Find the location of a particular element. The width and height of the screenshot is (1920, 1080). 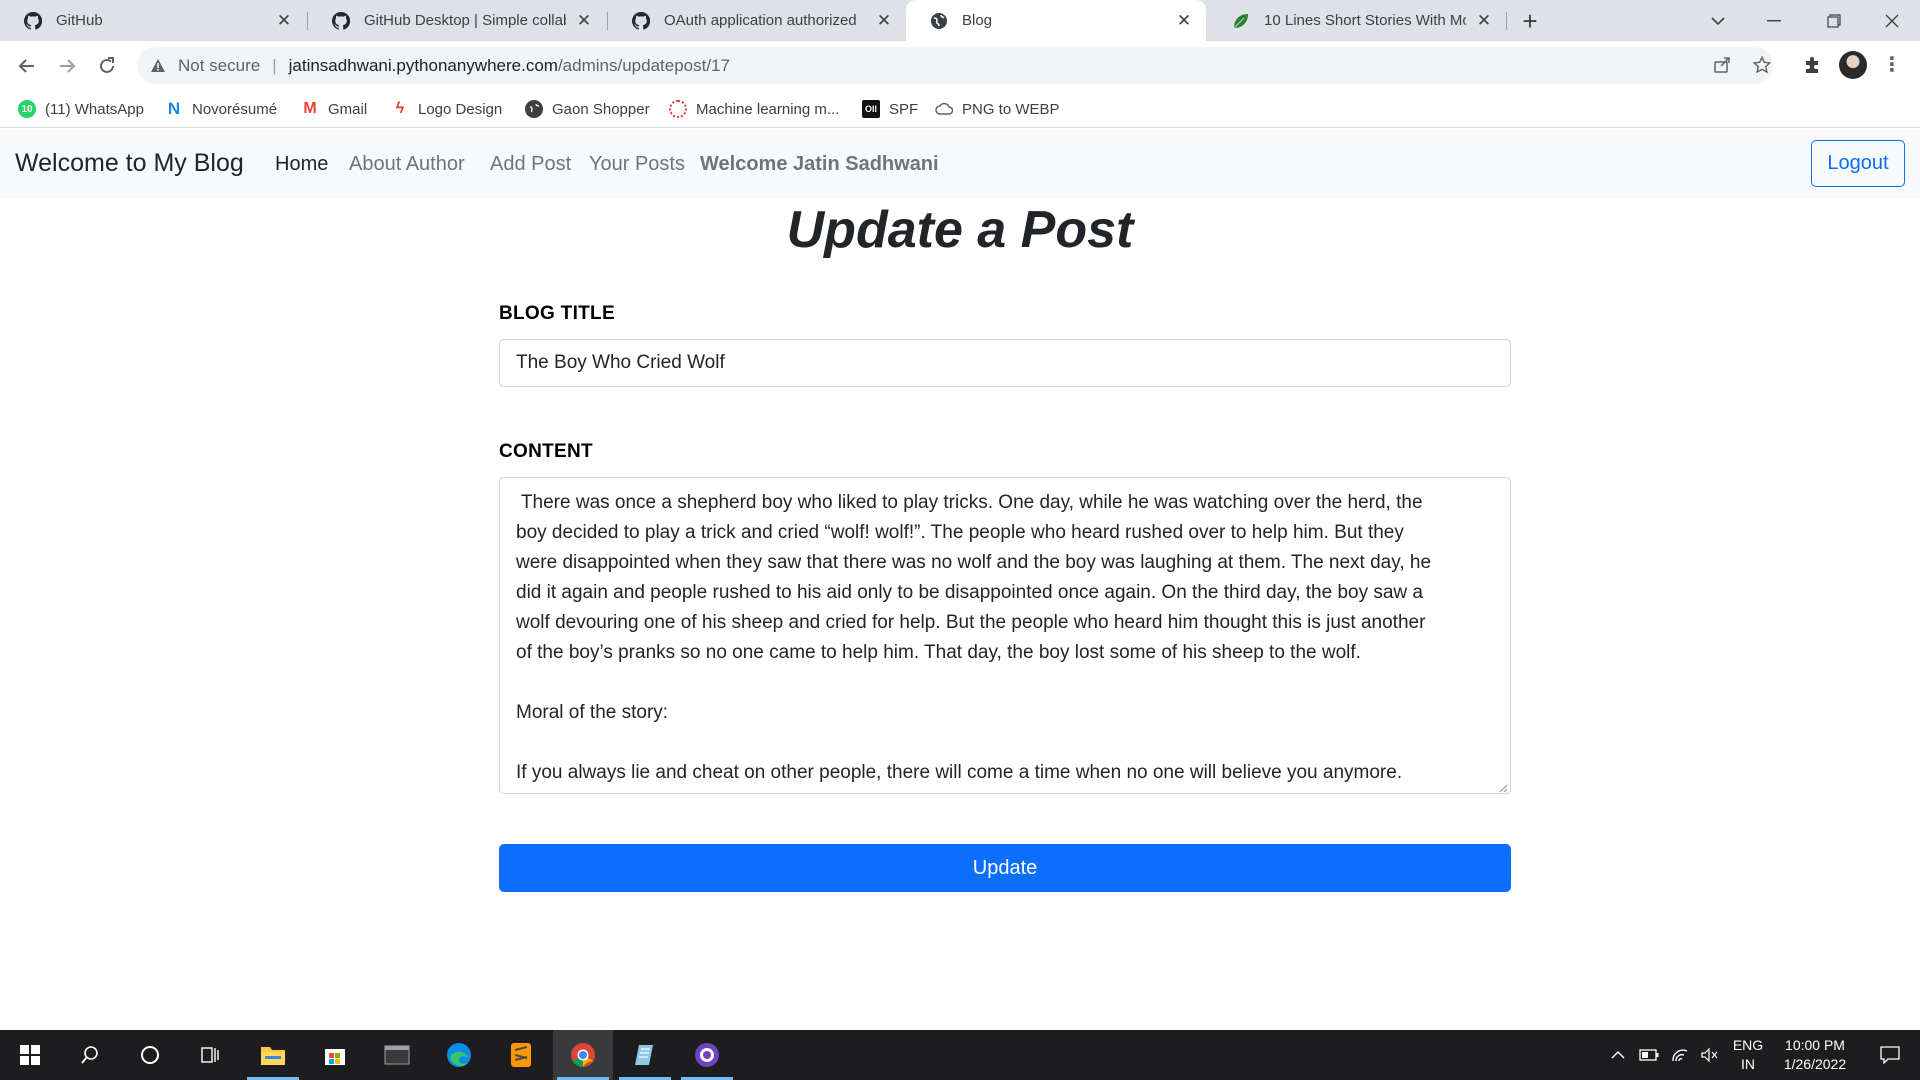

blog-title-label: BLOG TITLE is located at coordinates (557, 313).